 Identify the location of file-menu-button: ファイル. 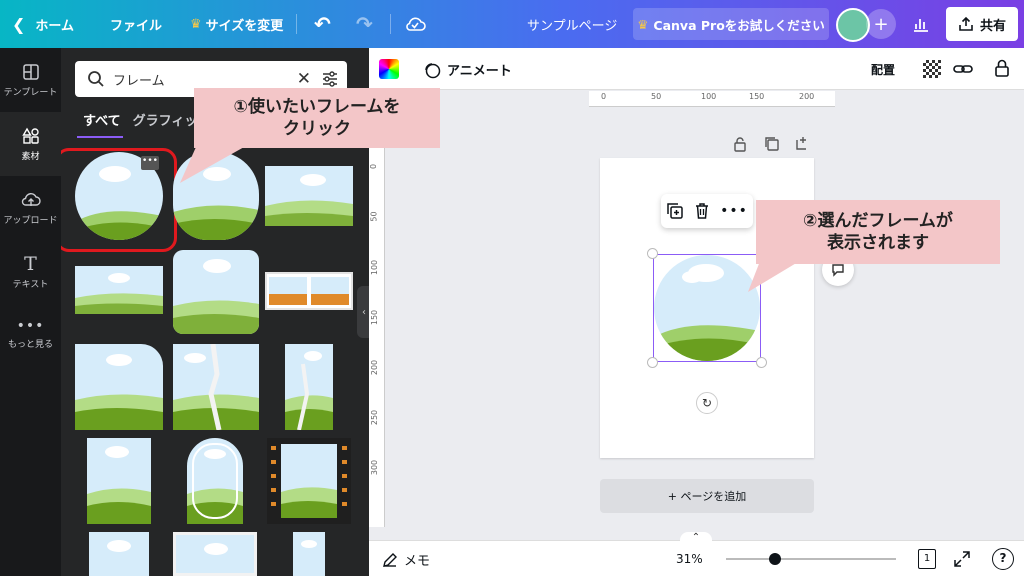
(136, 24).